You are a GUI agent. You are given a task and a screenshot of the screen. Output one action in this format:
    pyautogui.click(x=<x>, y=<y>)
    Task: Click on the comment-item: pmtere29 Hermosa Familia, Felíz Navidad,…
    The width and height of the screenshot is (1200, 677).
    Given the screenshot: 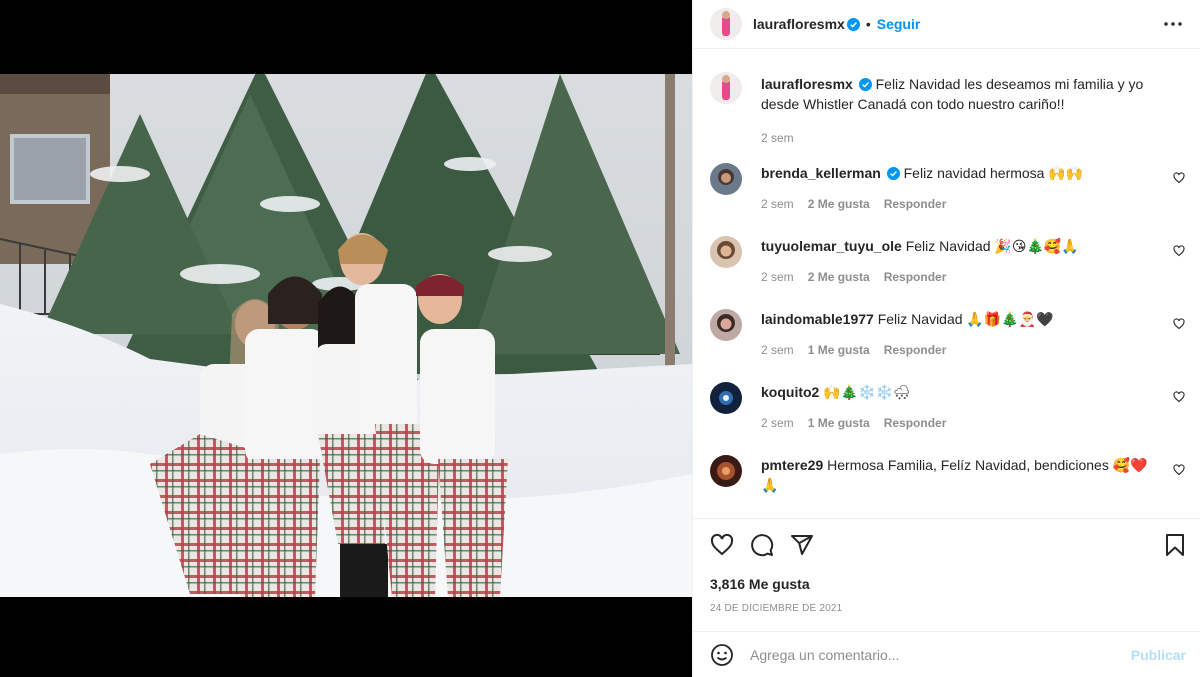 What is the action you would take?
    pyautogui.click(x=947, y=485)
    